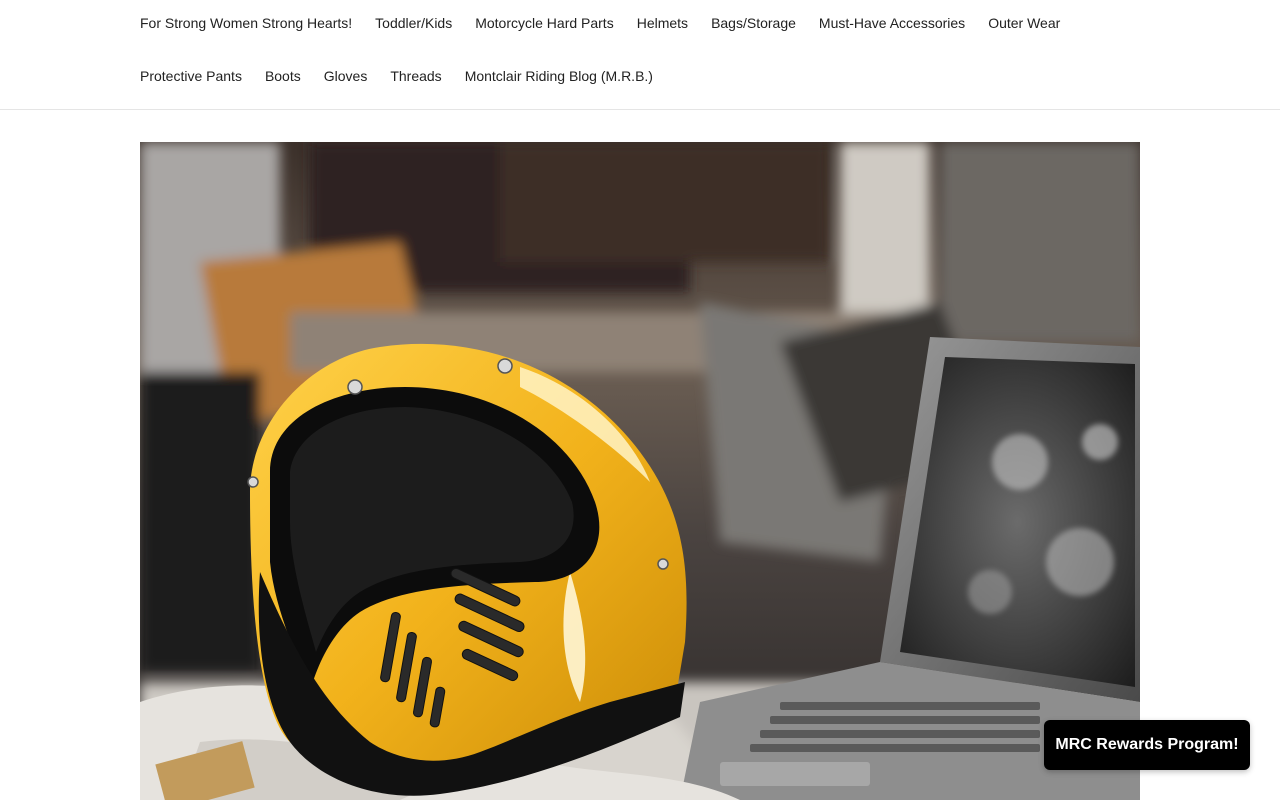 The height and width of the screenshot is (800, 1280). I want to click on nav-link-protective-pants: Protective Pants, so click(191, 76).